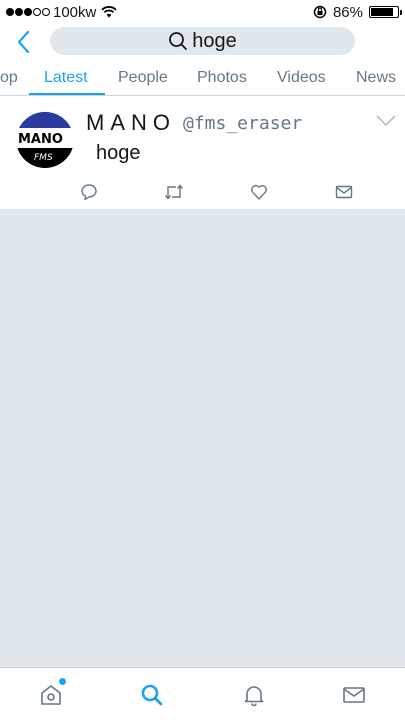 This screenshot has height=720, width=405. I want to click on chevron-left-icon, so click(23, 42).